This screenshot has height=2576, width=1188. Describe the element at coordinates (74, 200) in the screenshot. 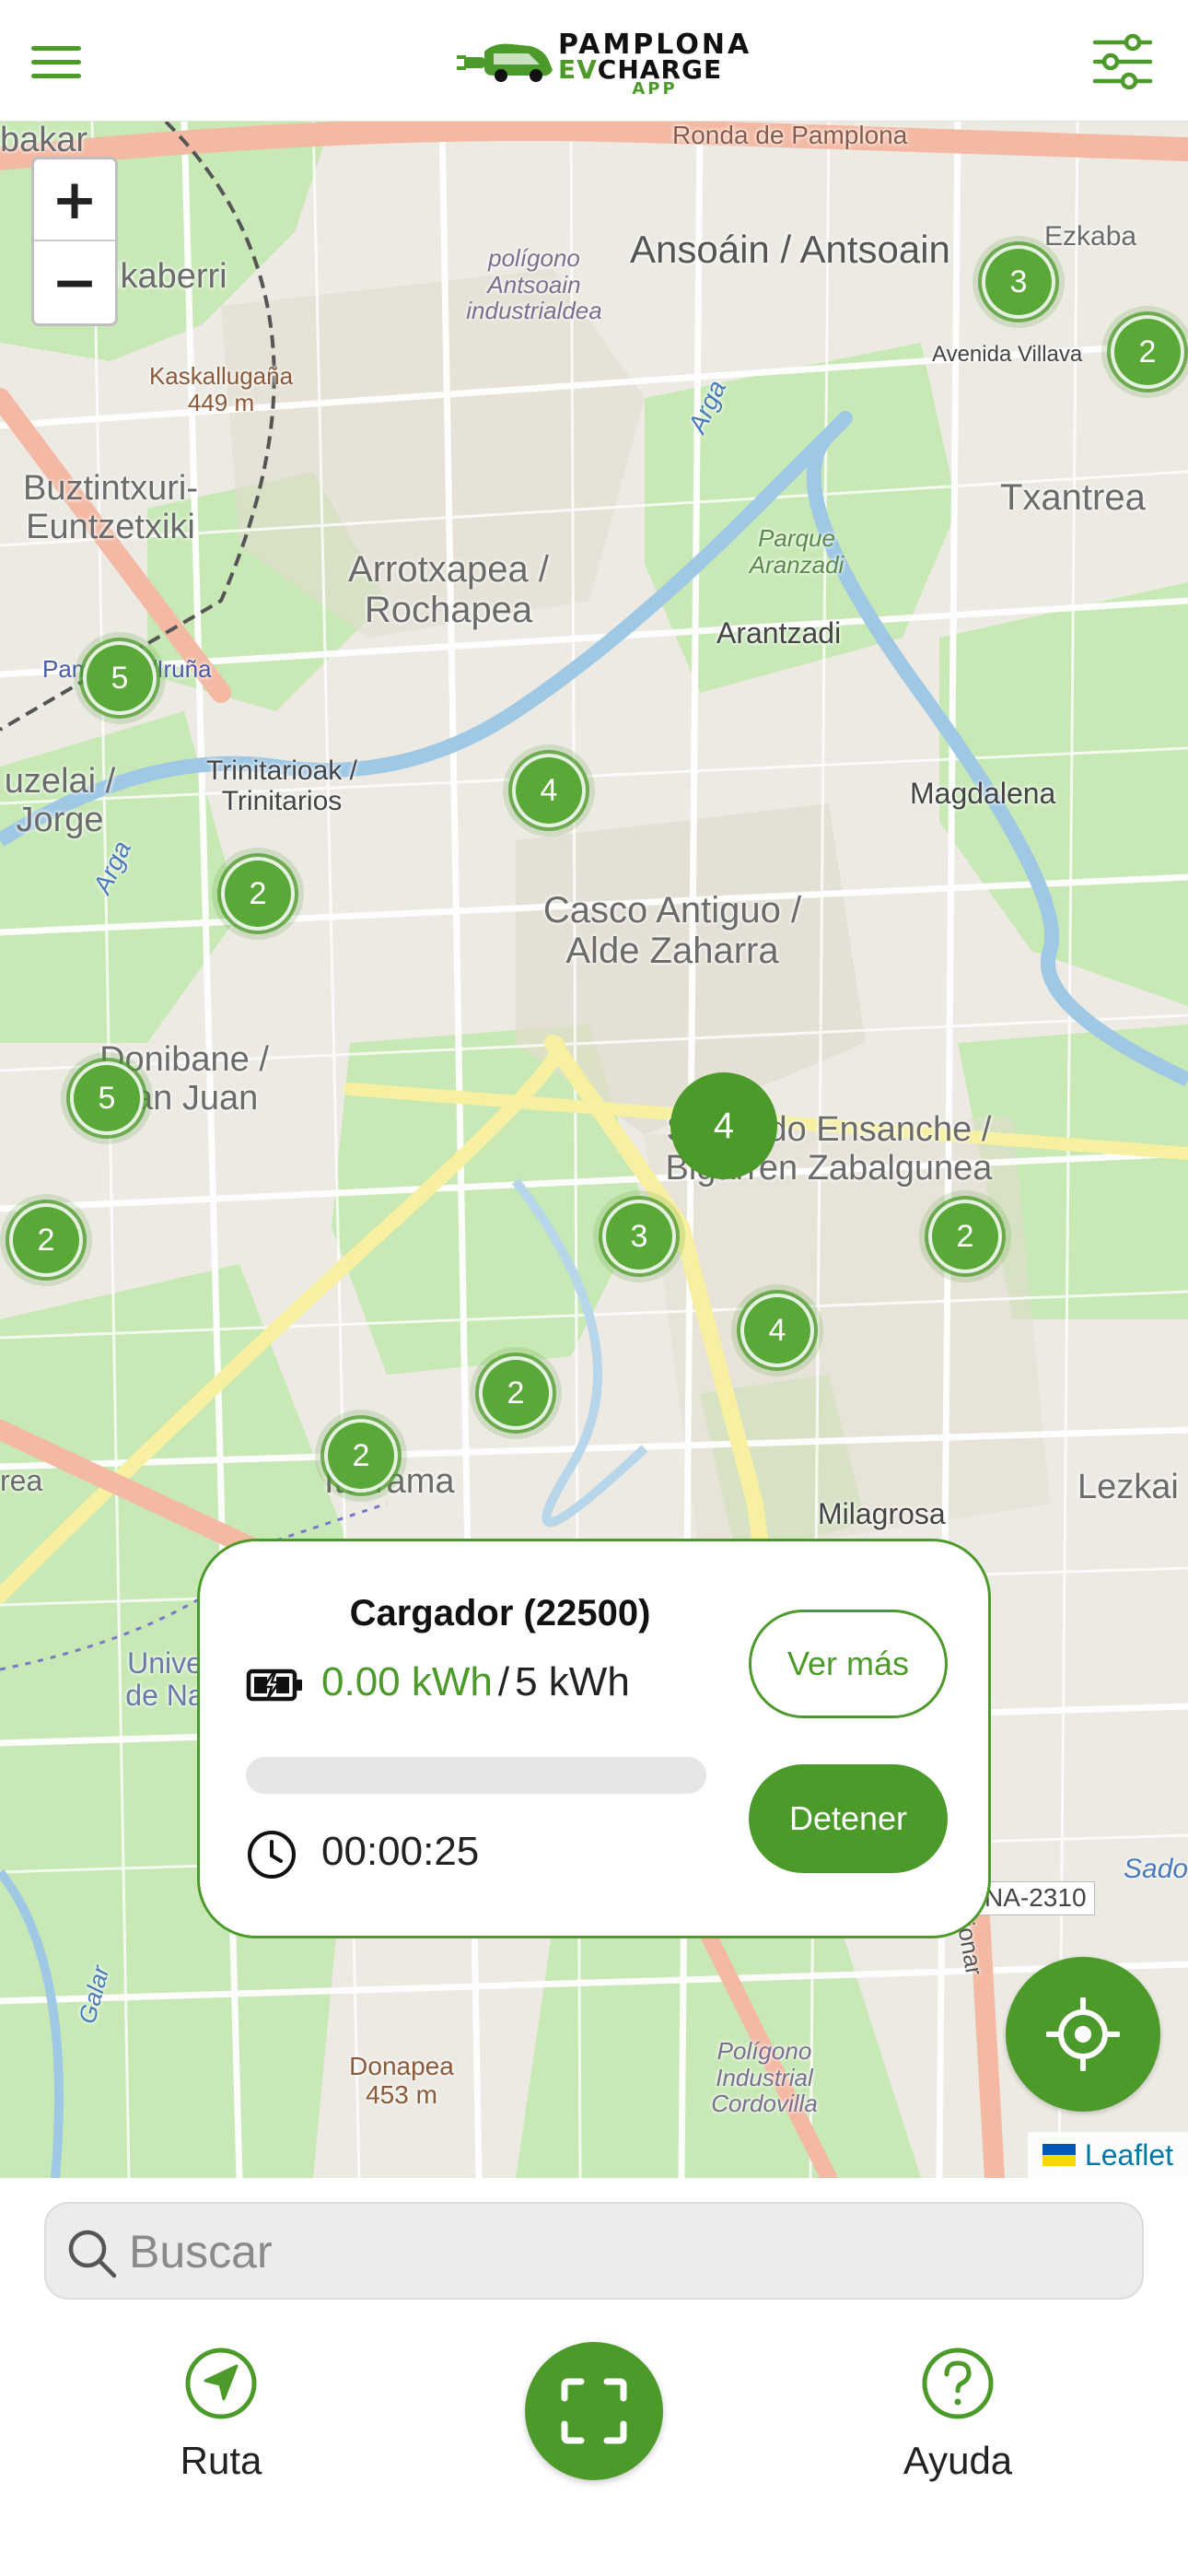

I see `zoom-in-button: +` at that location.